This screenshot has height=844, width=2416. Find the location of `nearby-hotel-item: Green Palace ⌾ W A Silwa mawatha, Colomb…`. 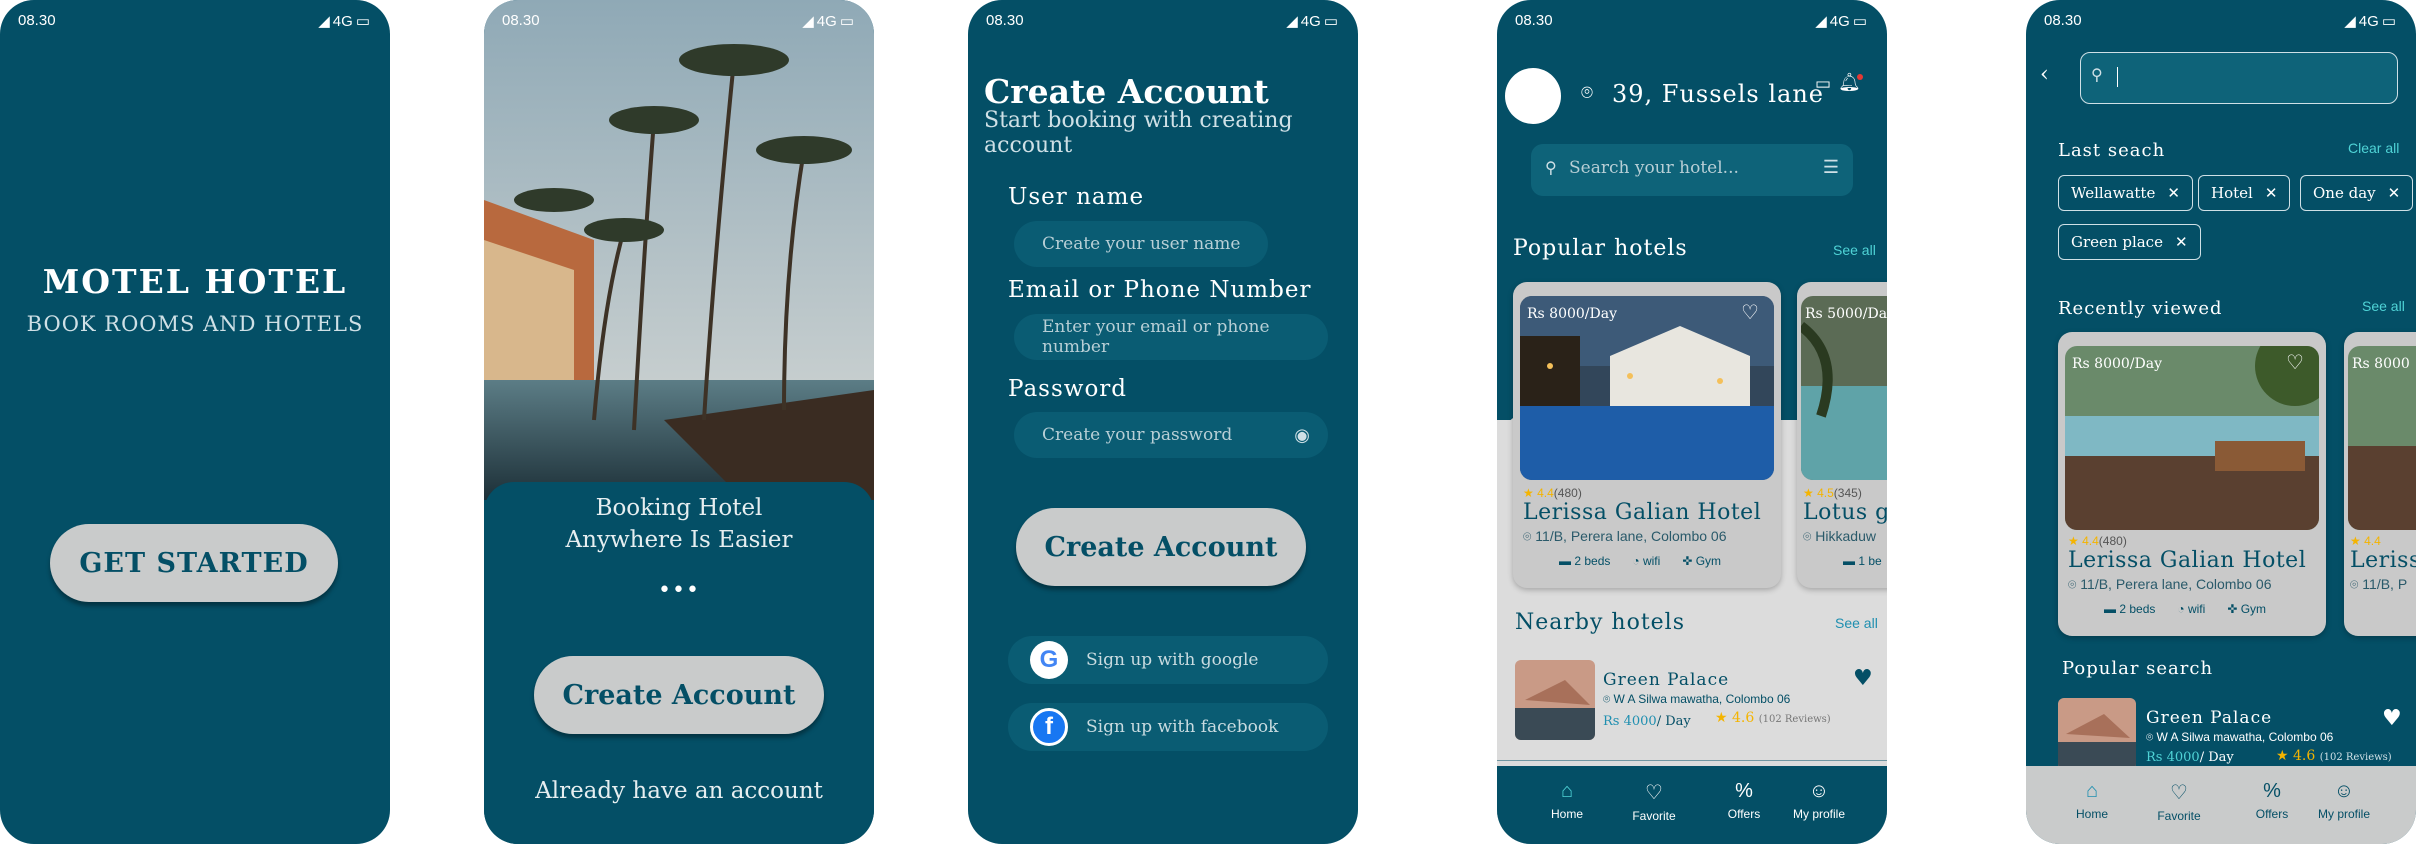

nearby-hotel-item: Green Palace ⌾ W A Silwa mawatha, Colomb… is located at coordinates (1695, 702).